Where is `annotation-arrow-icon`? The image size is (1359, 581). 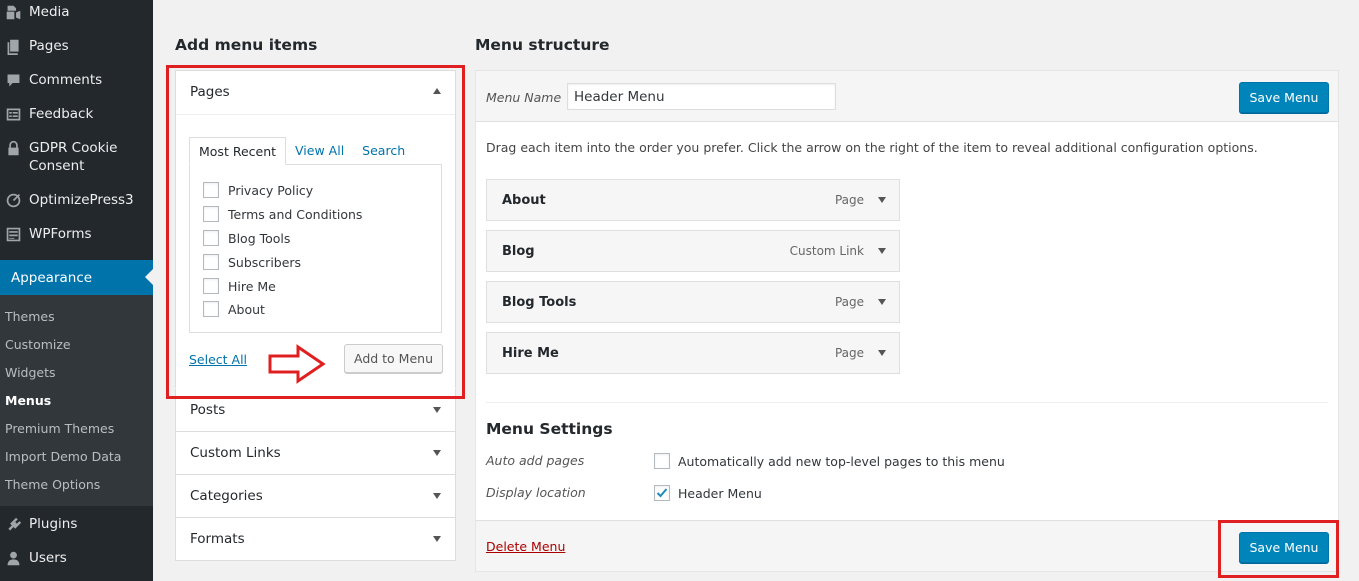 annotation-arrow-icon is located at coordinates (297, 364).